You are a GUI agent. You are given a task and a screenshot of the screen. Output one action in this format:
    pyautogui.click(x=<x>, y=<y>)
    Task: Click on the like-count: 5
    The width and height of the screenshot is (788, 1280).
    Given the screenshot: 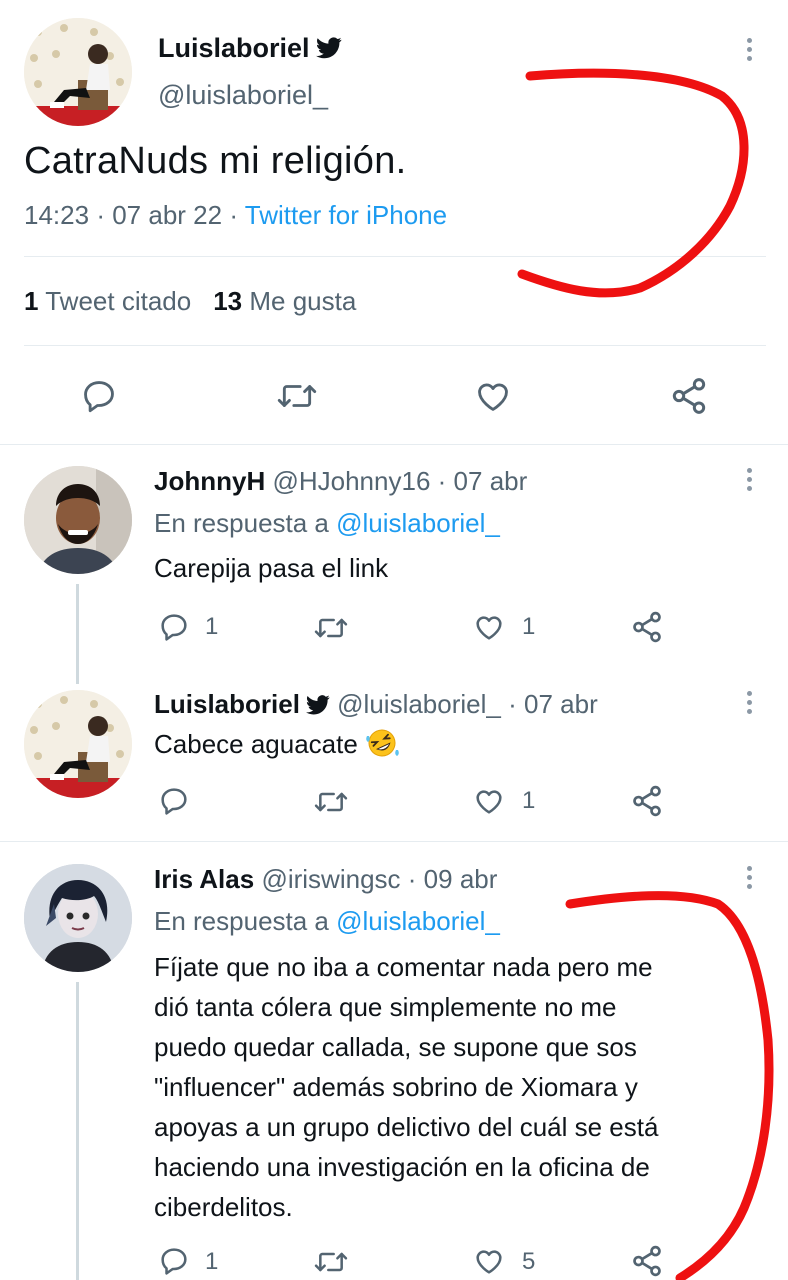 What is the action you would take?
    pyautogui.click(x=529, y=1261)
    